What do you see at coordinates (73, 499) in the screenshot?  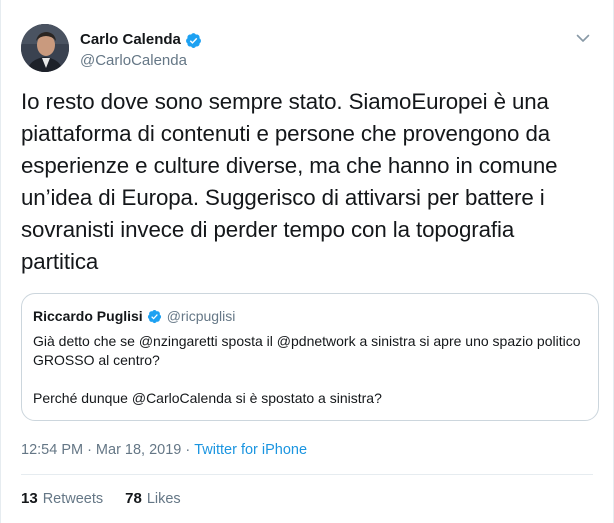 I see `retweets-label: Retweets` at bounding box center [73, 499].